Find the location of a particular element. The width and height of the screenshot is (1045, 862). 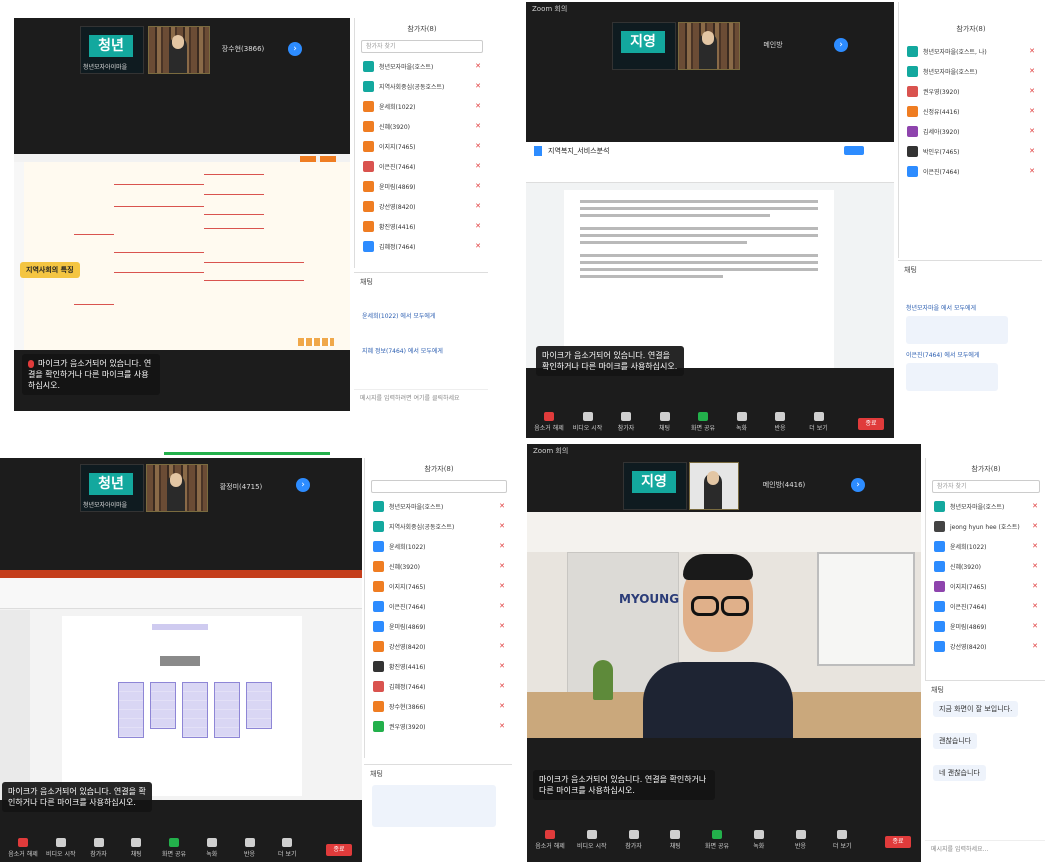

name-tile: 황정미(4715) is located at coordinates (241, 487).